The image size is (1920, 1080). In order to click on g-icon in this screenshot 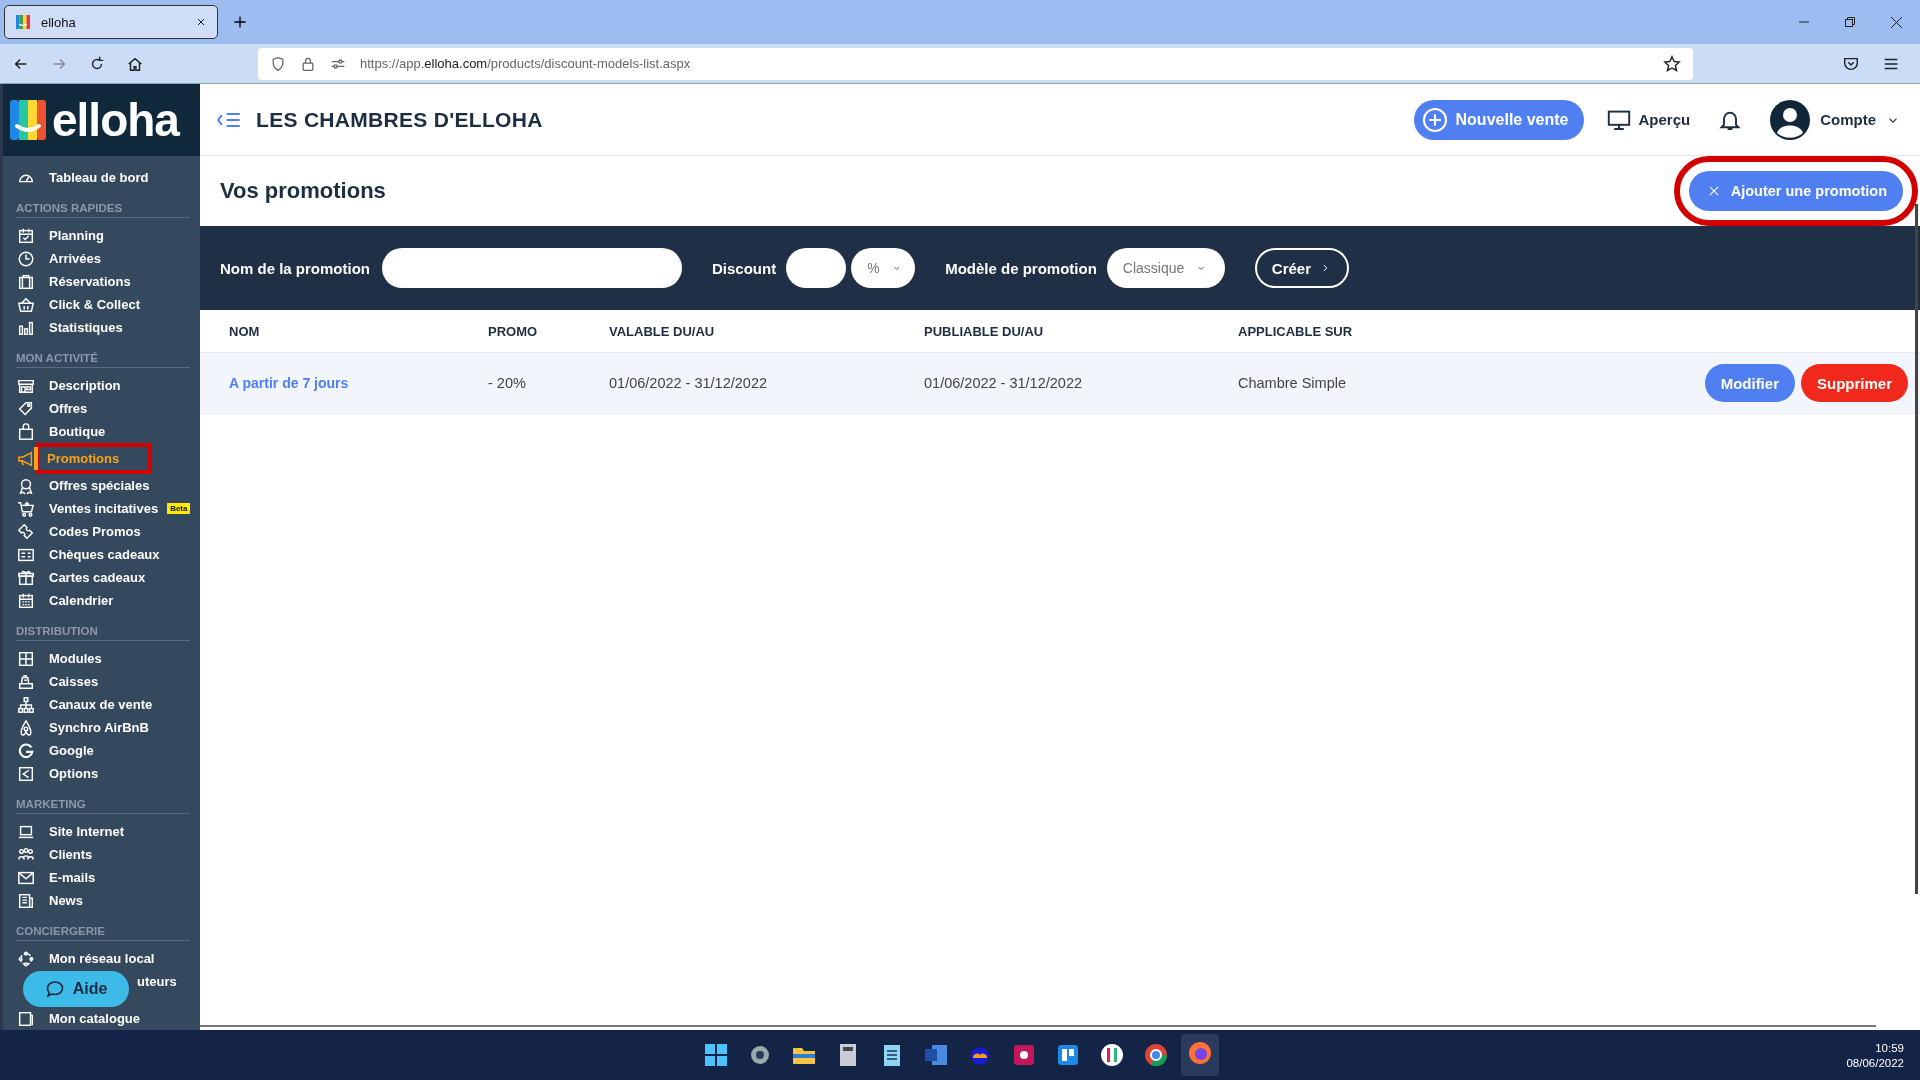, I will do `click(26, 750)`.